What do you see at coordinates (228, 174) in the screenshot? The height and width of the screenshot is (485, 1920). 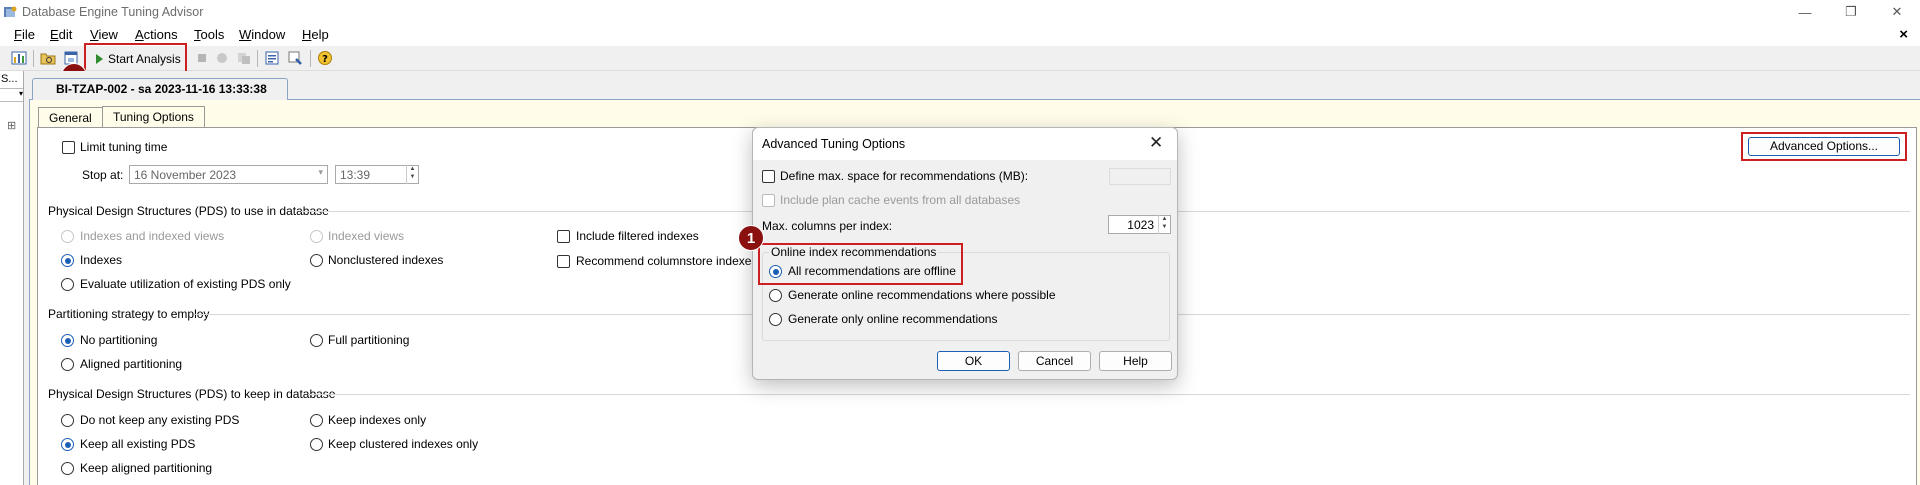 I see `stop-date-field: 16 November 2023 ▾` at bounding box center [228, 174].